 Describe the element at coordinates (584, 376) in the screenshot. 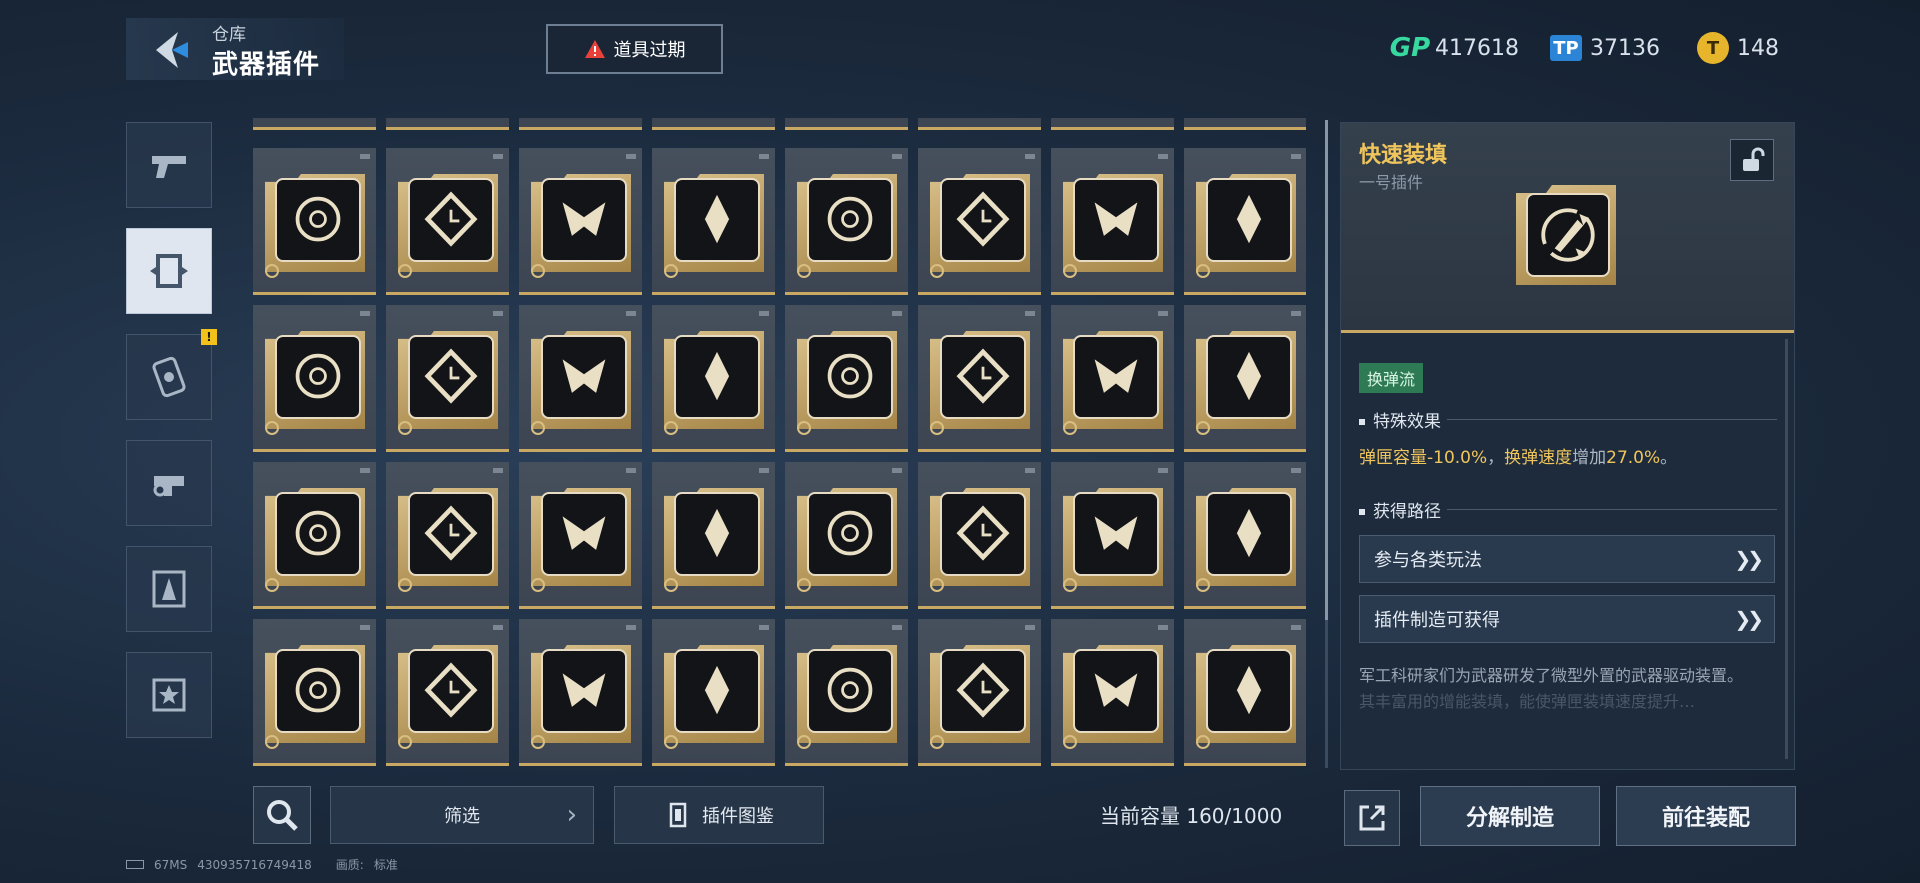

I see `target-up-icon` at that location.